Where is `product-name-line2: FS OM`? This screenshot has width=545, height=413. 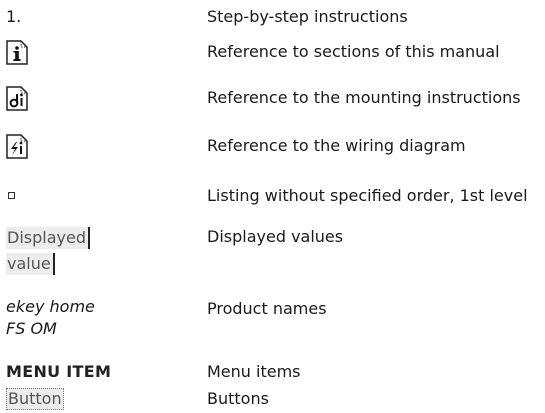
product-name-line2: FS OM is located at coordinates (31, 328).